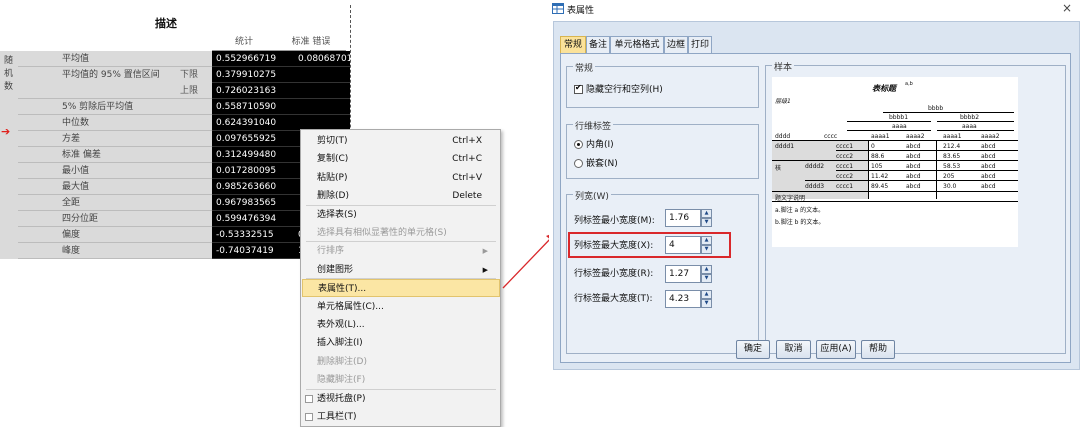 This screenshot has width=1080, height=427. I want to click on row-label: 标准 偏差, so click(81, 155).